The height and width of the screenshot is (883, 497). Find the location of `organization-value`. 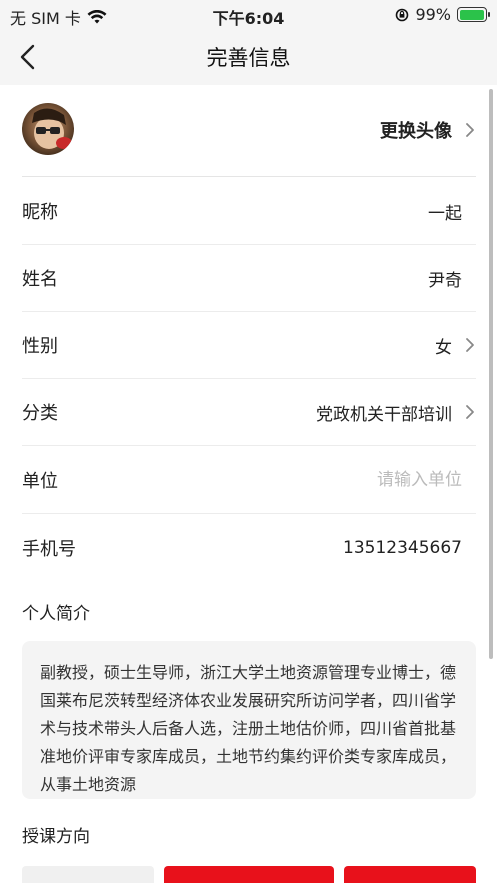

organization-value is located at coordinates (349, 480).